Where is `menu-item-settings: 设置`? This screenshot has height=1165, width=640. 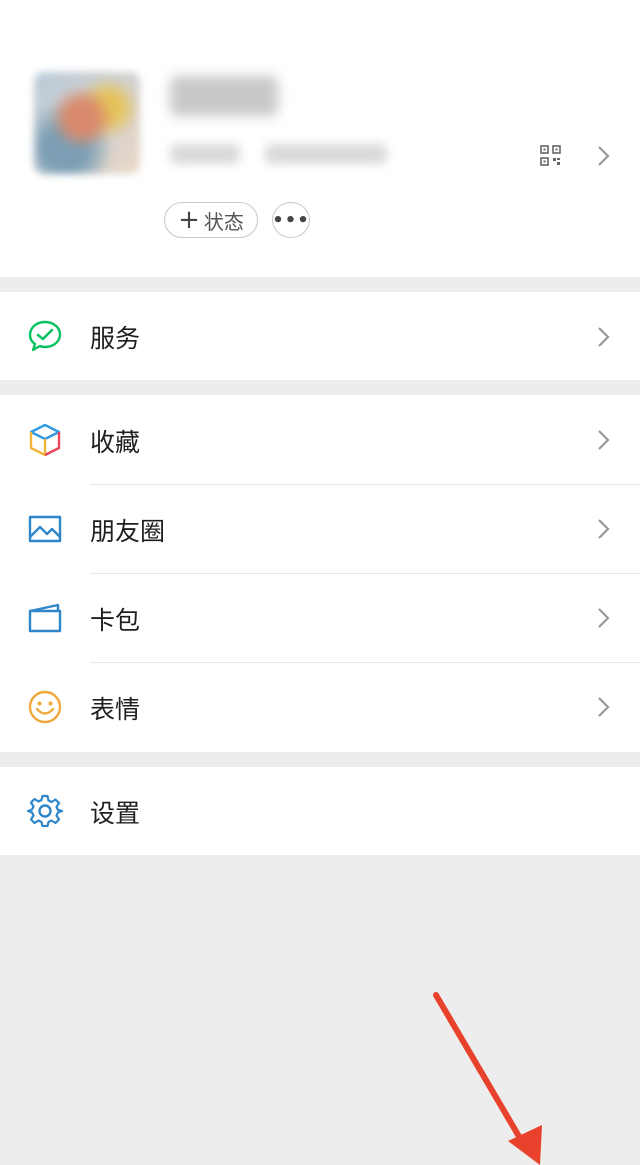
menu-item-settings: 设置 is located at coordinates (320, 811).